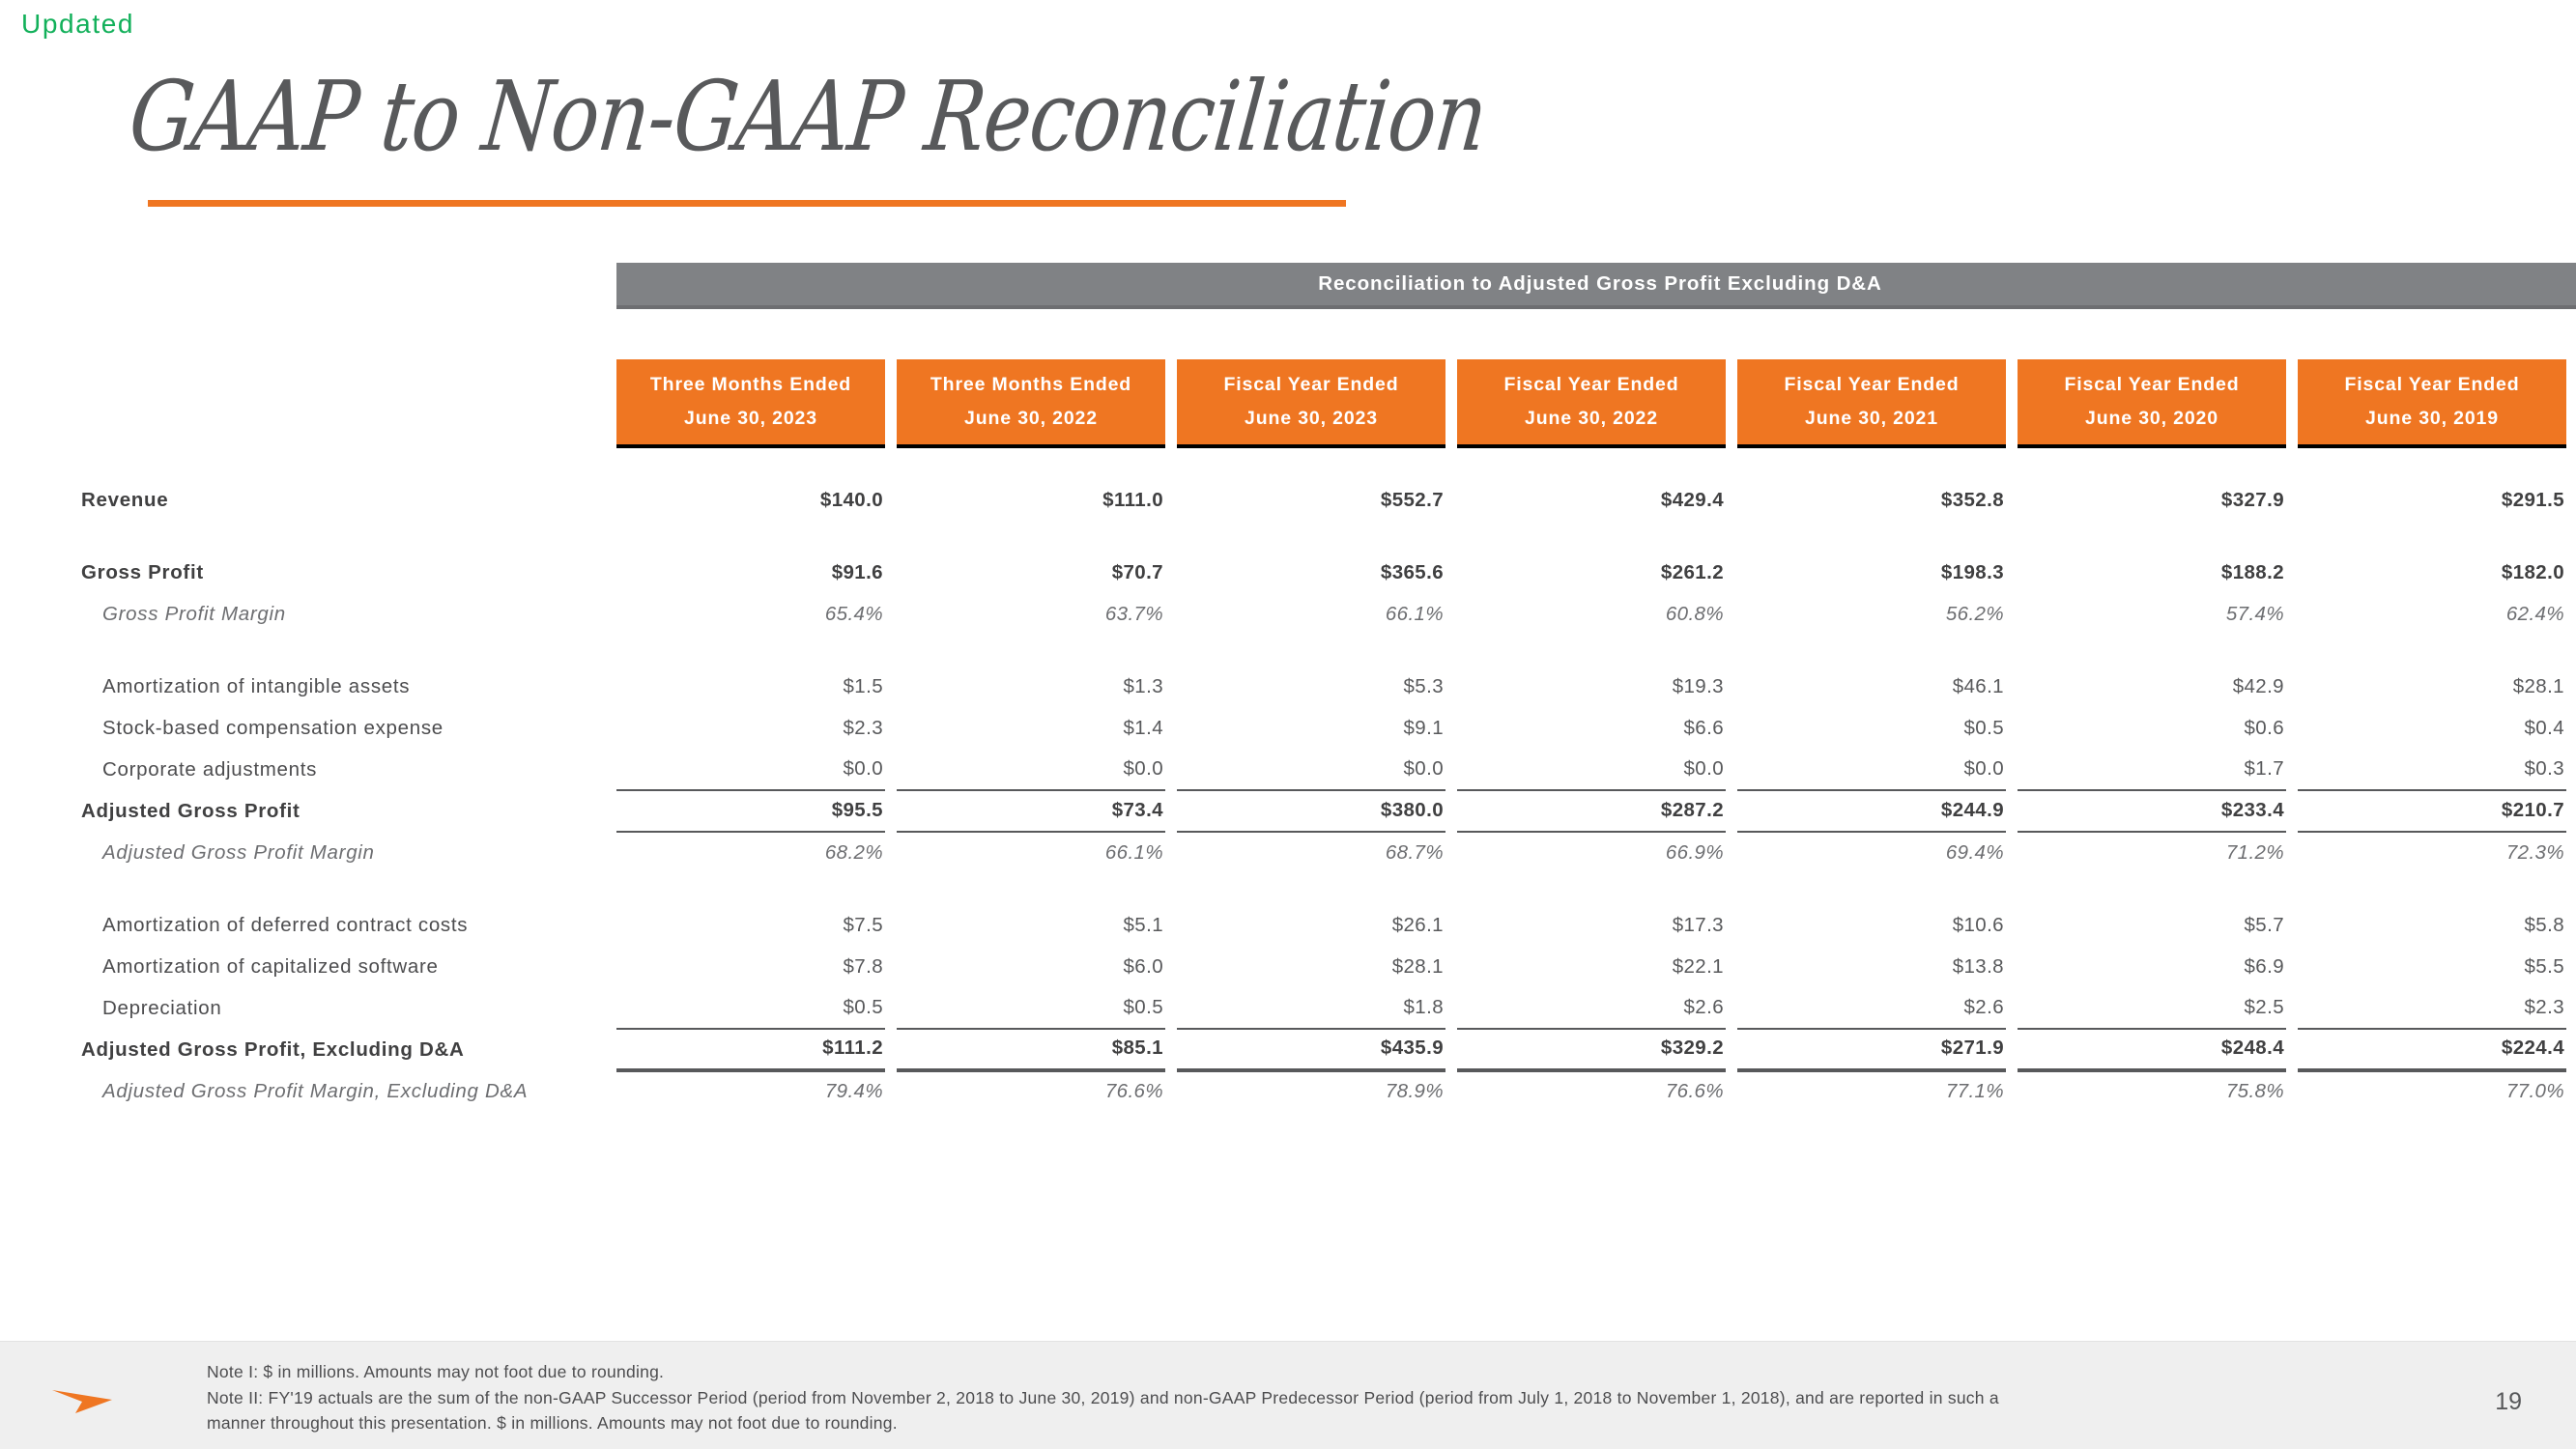 The height and width of the screenshot is (1449, 2576). Describe the element at coordinates (2152, 403) in the screenshot. I see `column-header-5: Fiscal Year Ended June 30, 2020` at that location.